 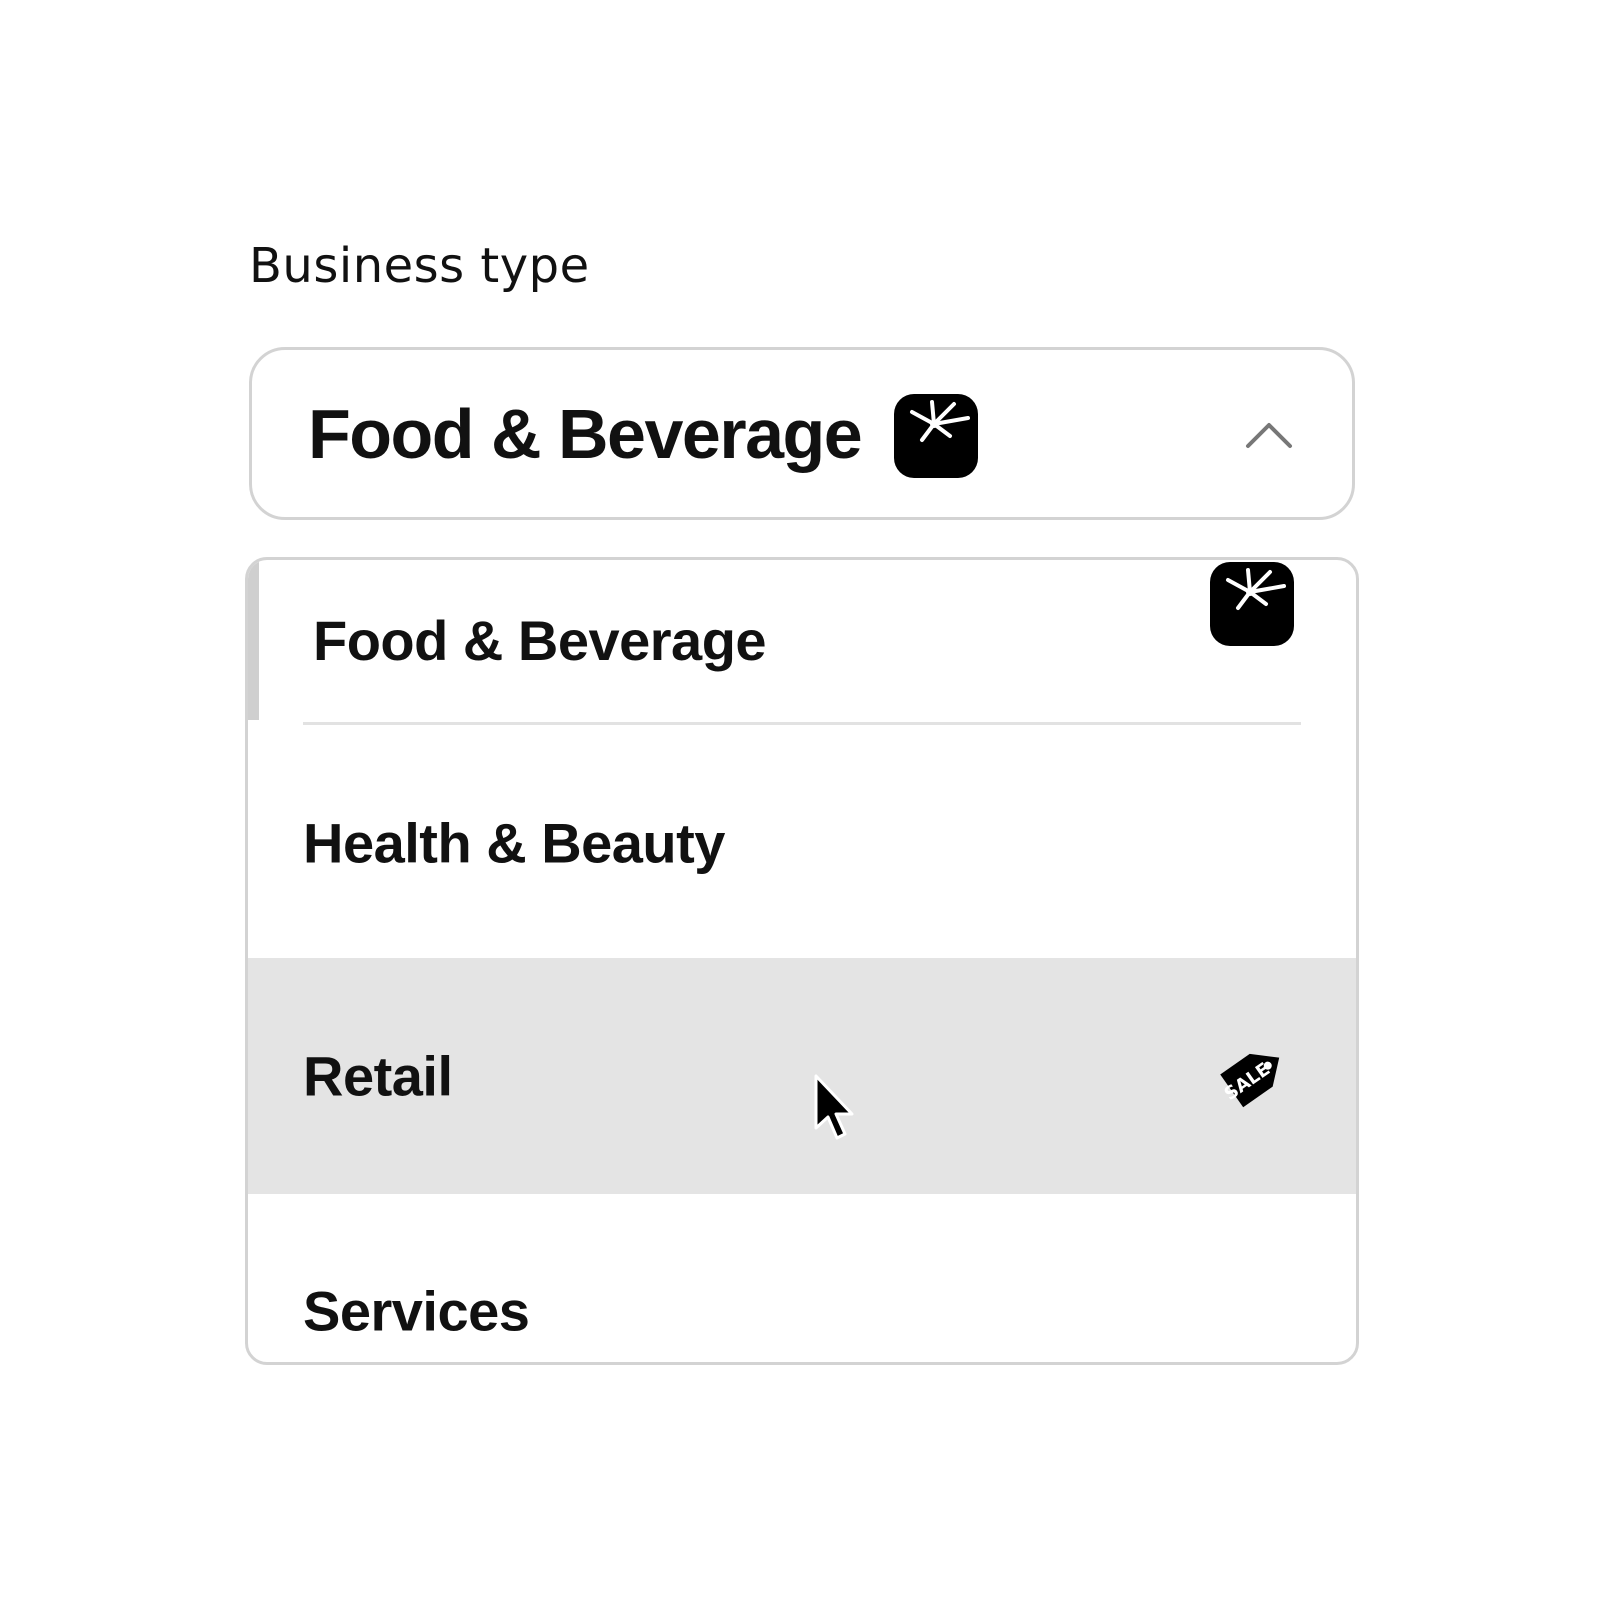 What do you see at coordinates (802, 1277) in the screenshot?
I see `option-services: Services` at bounding box center [802, 1277].